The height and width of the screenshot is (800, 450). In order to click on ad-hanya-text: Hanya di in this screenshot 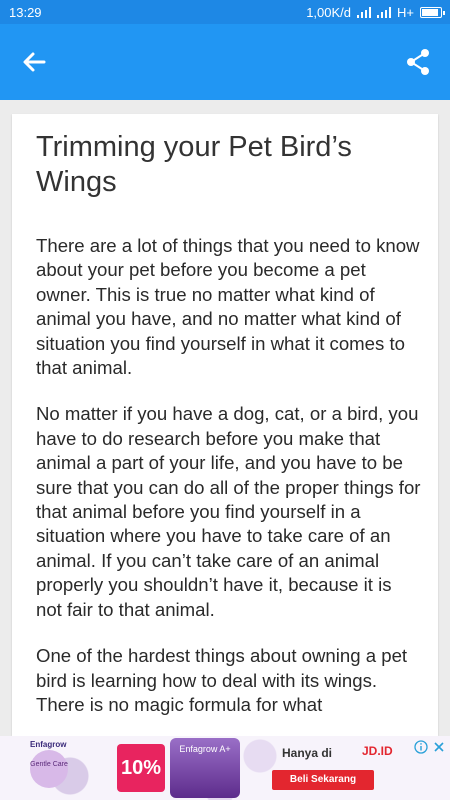, I will do `click(307, 753)`.